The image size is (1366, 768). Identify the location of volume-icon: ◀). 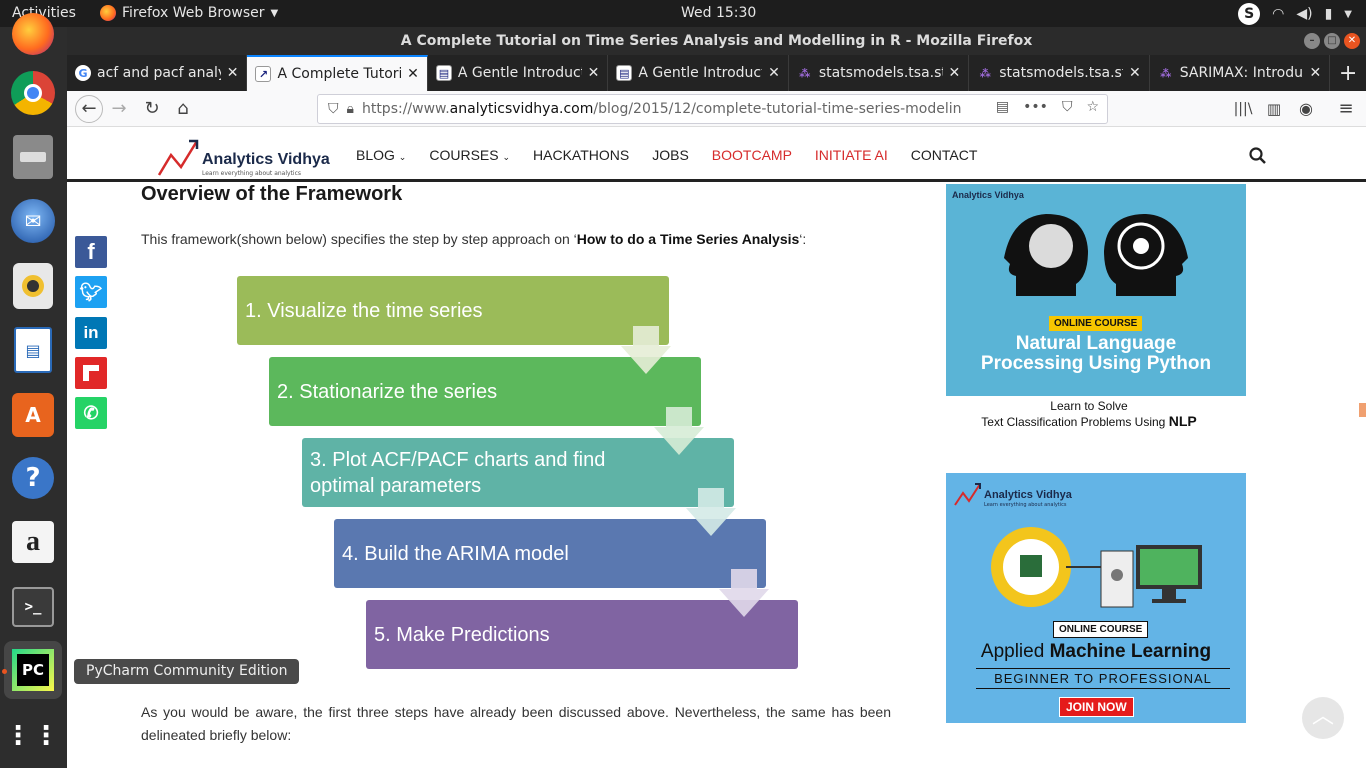
(1304, 14).